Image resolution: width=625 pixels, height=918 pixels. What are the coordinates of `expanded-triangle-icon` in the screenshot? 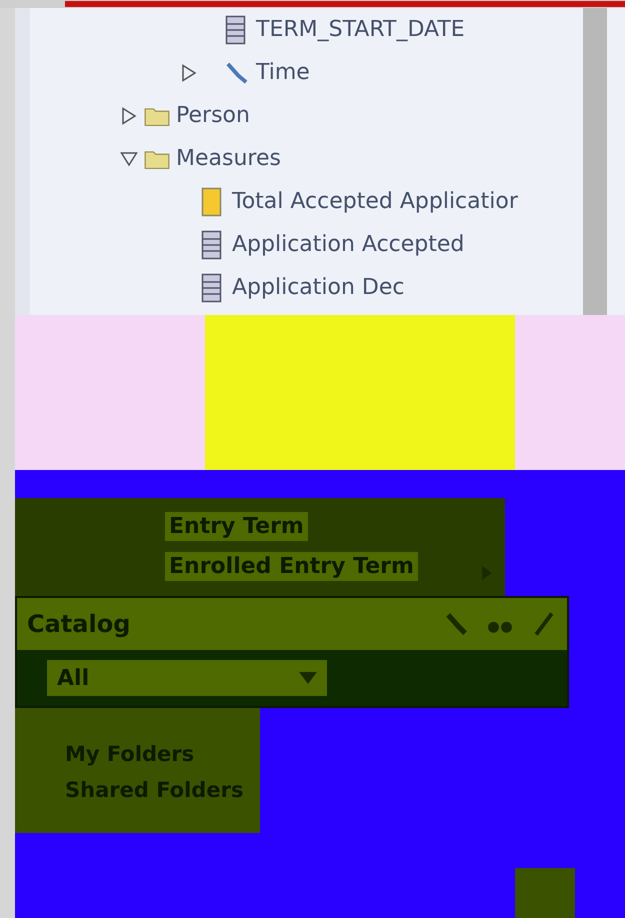 It's located at (129, 159).